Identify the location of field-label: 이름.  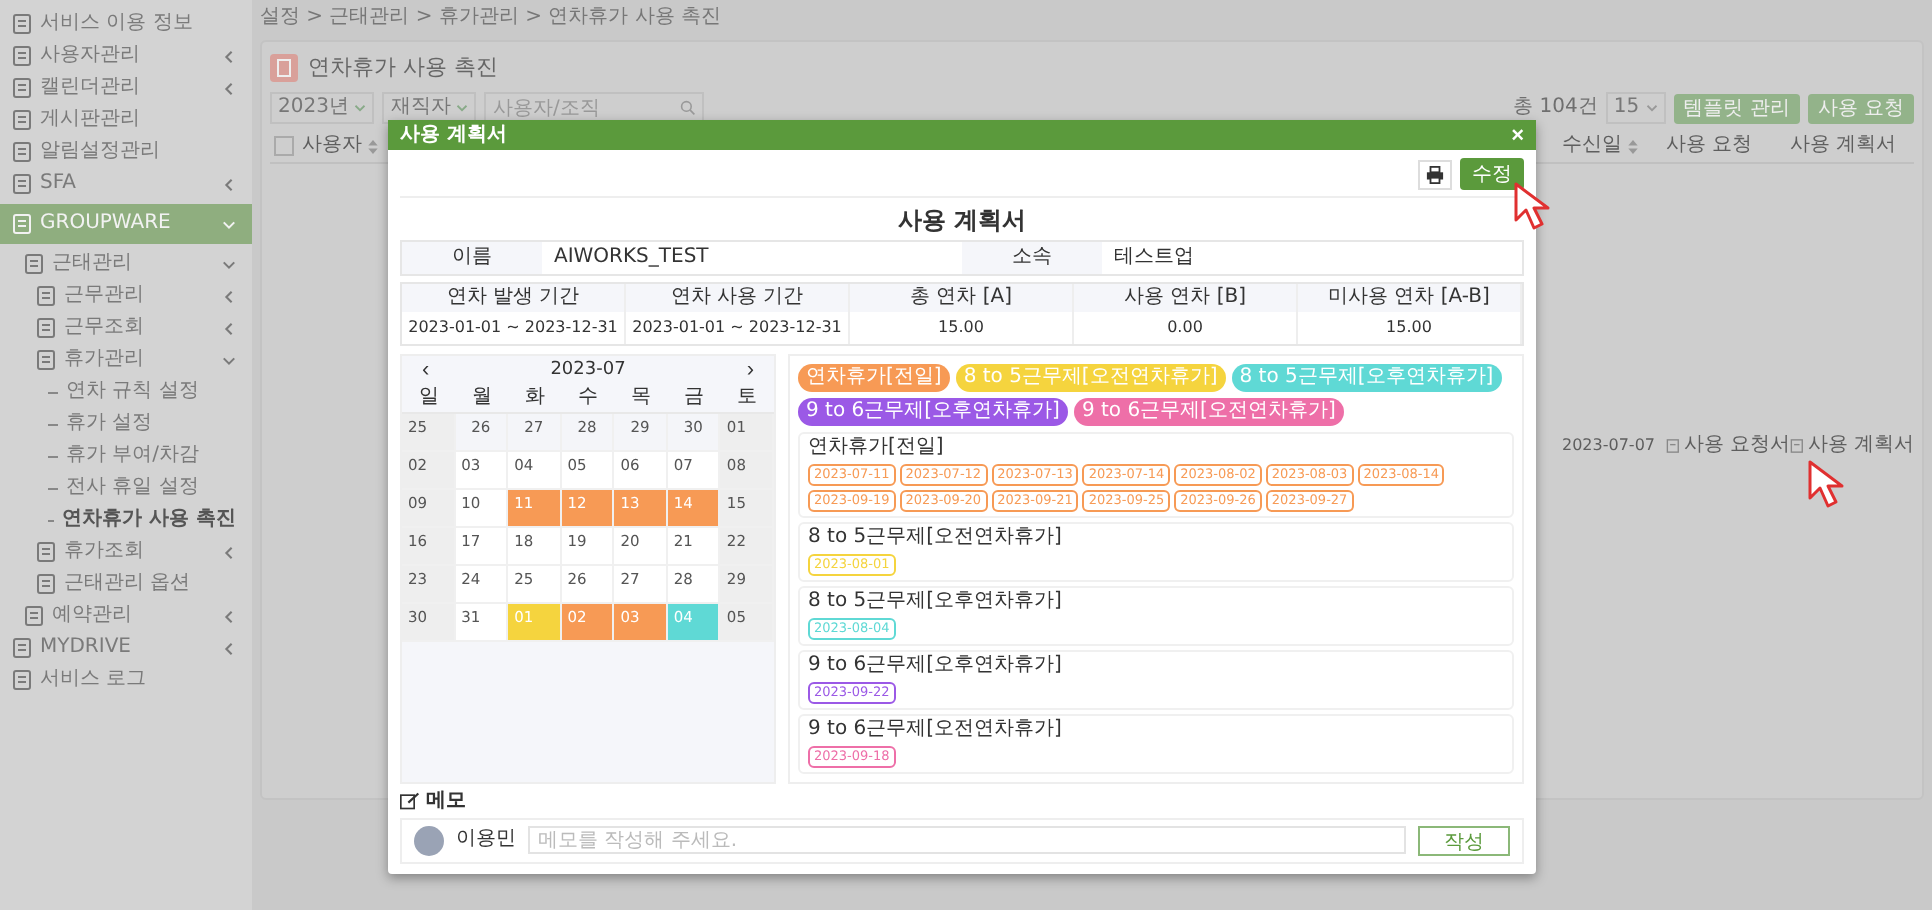
(472, 258).